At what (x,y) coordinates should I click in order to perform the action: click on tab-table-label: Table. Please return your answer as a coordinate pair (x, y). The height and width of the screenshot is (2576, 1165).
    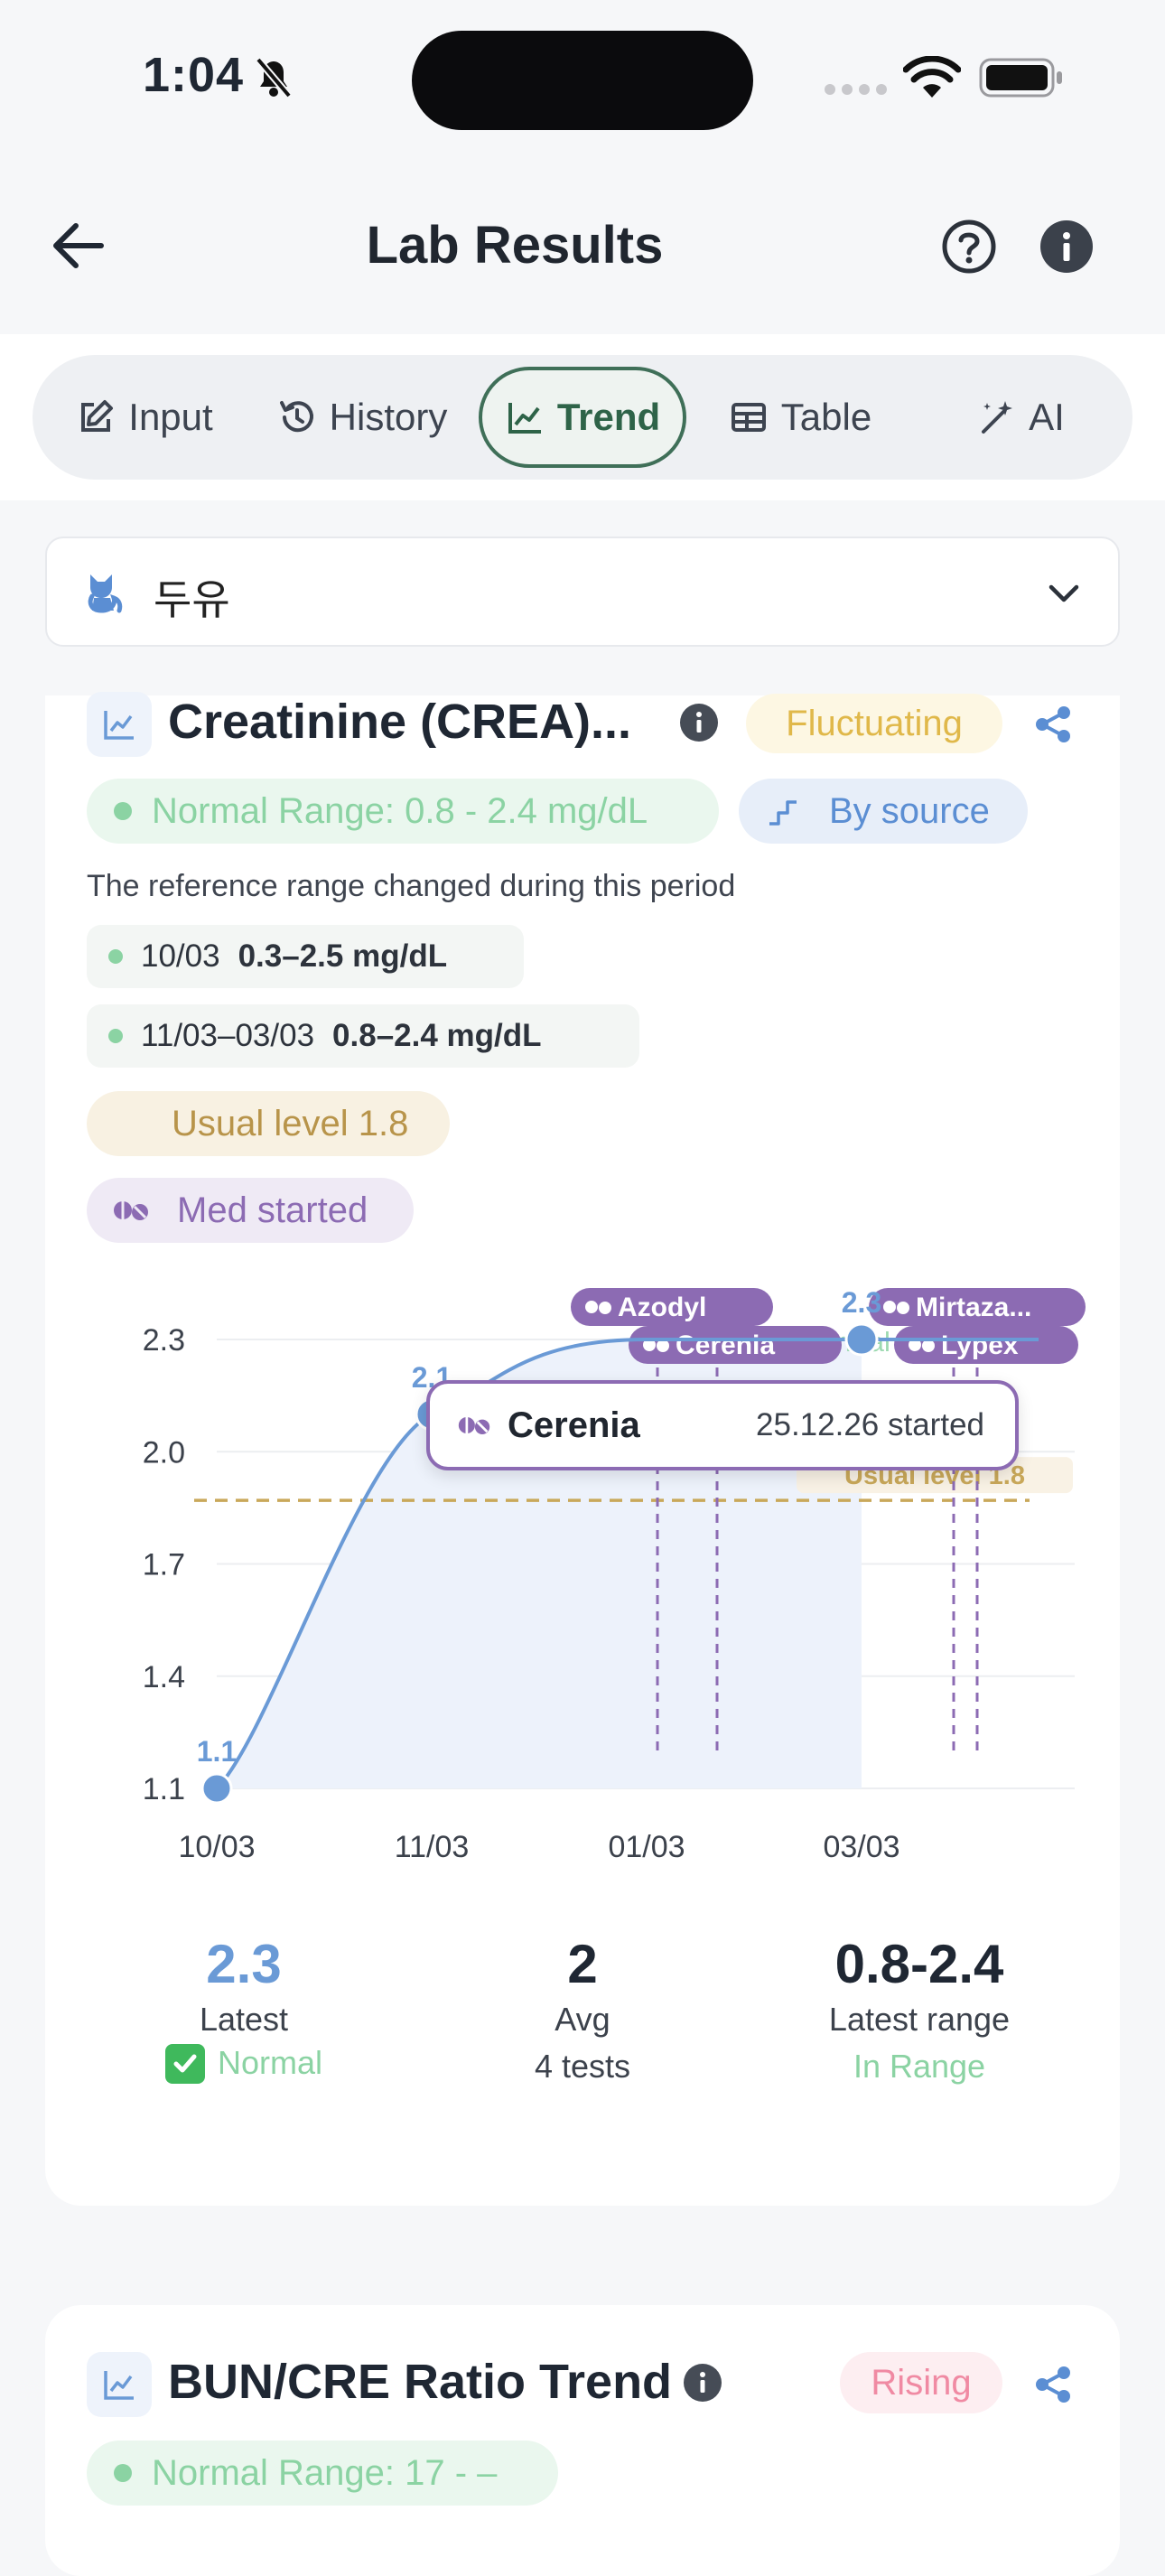
    Looking at the image, I should click on (826, 417).